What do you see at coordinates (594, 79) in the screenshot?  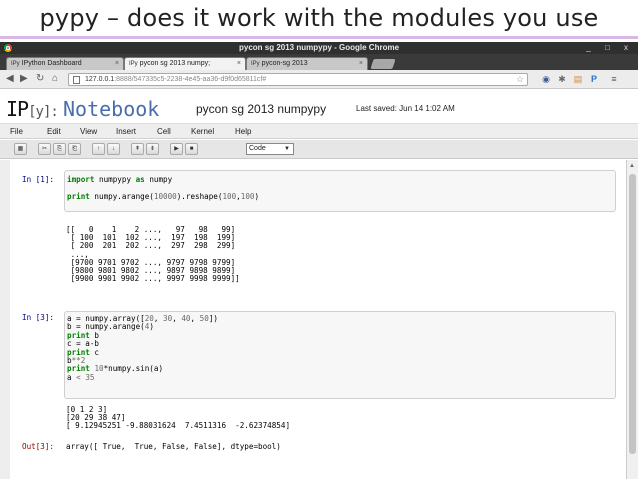 I see `extension-p-icon: P` at bounding box center [594, 79].